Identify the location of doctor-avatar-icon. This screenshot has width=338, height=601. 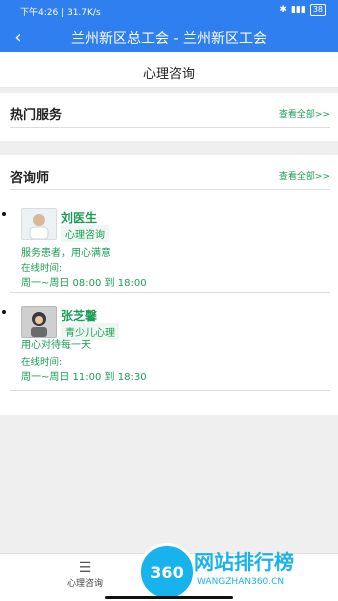
(39, 227).